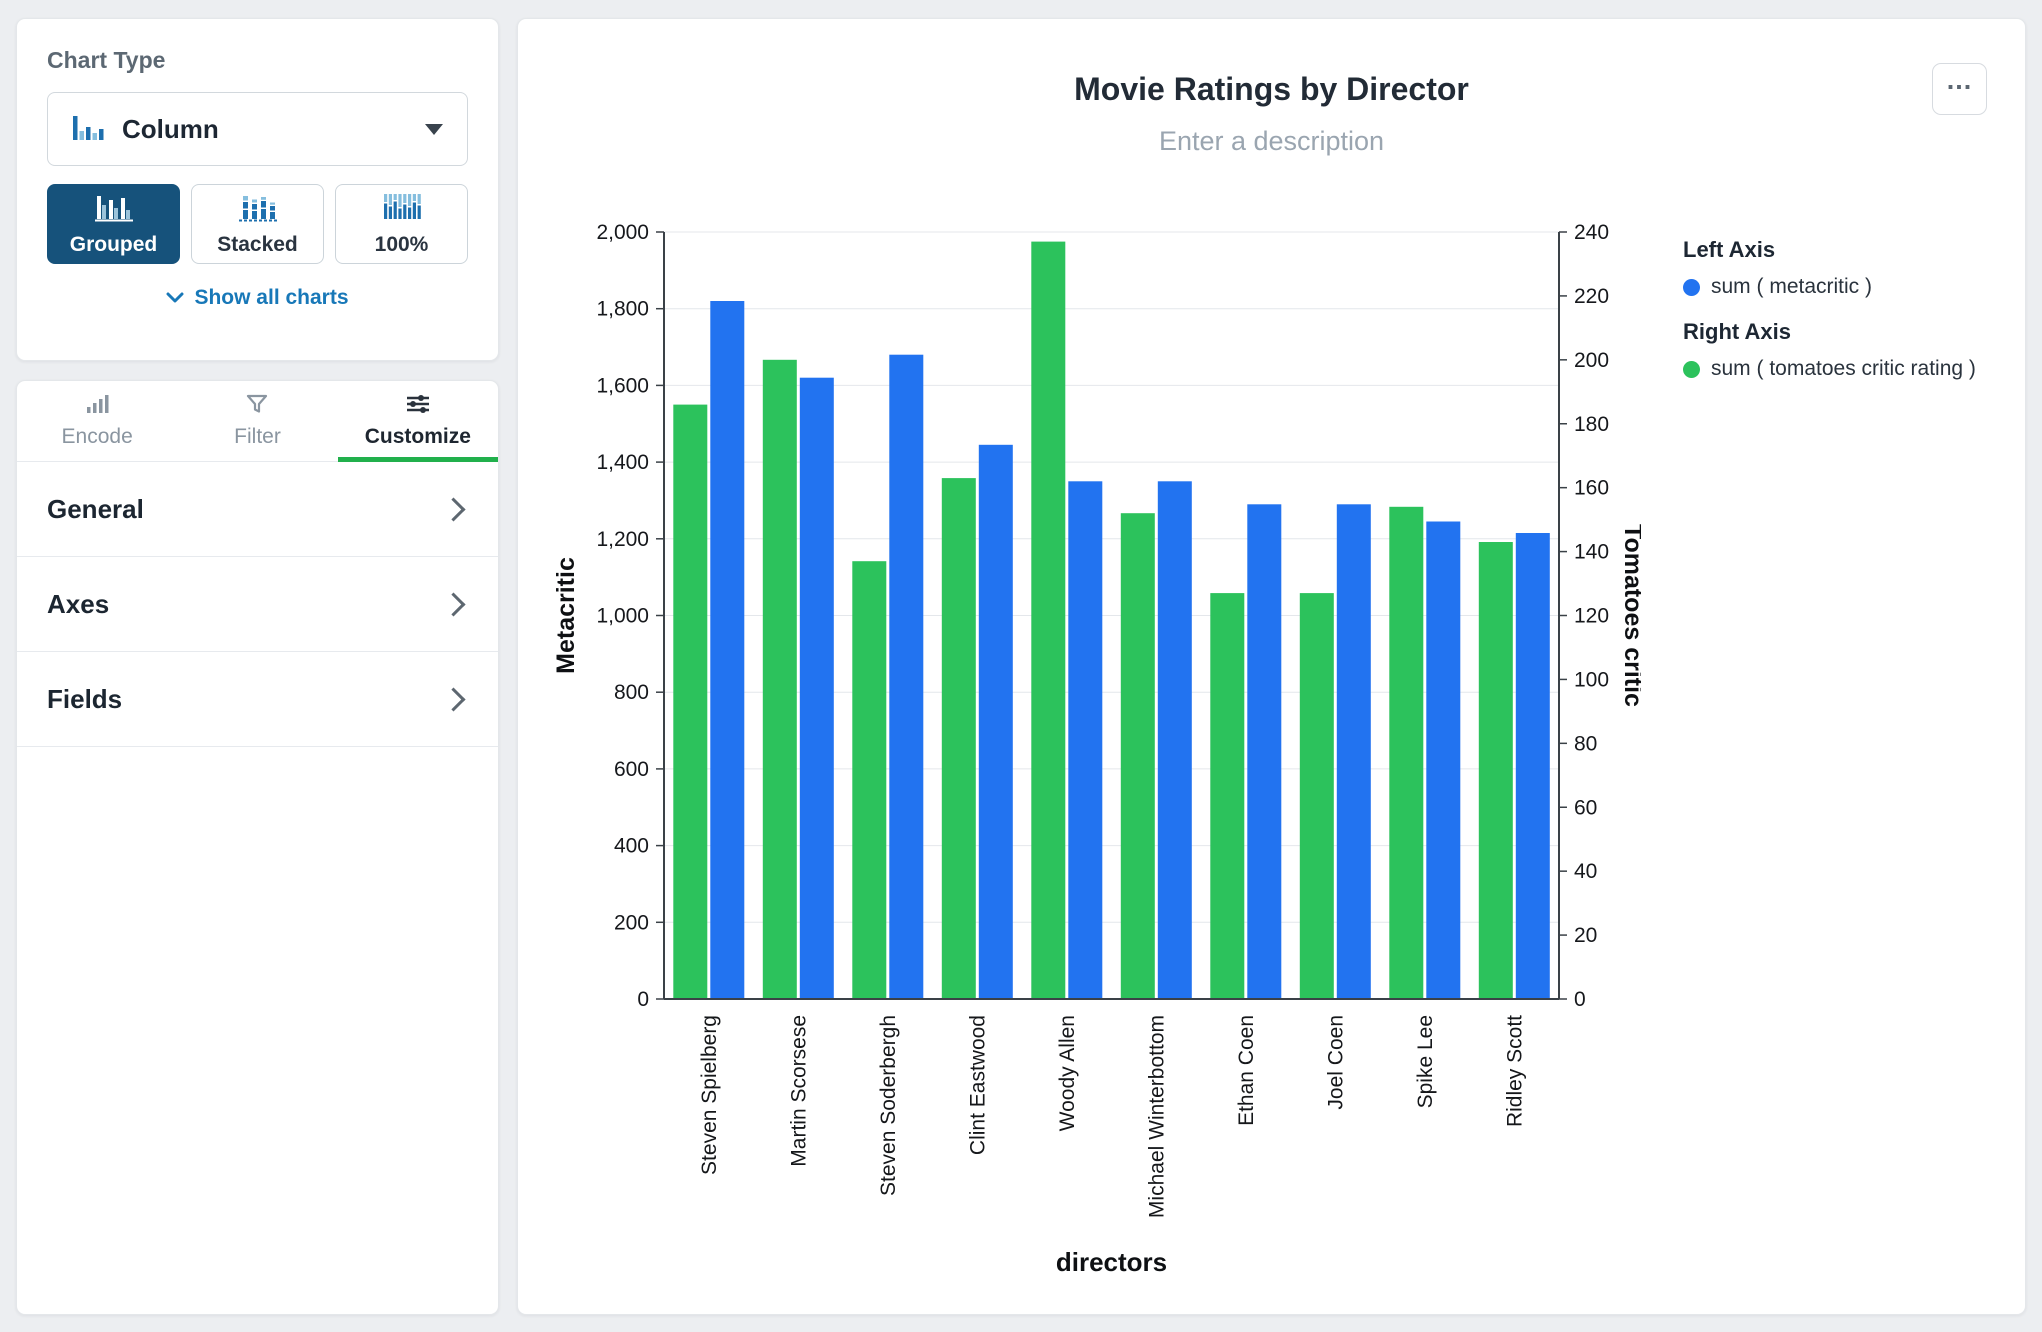 Image resolution: width=2042 pixels, height=1332 pixels. I want to click on section-axes: Axes, so click(257, 604).